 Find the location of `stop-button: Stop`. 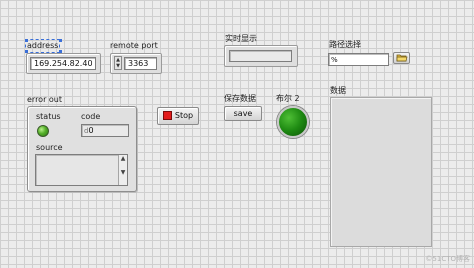

stop-button: Stop is located at coordinates (178, 116).